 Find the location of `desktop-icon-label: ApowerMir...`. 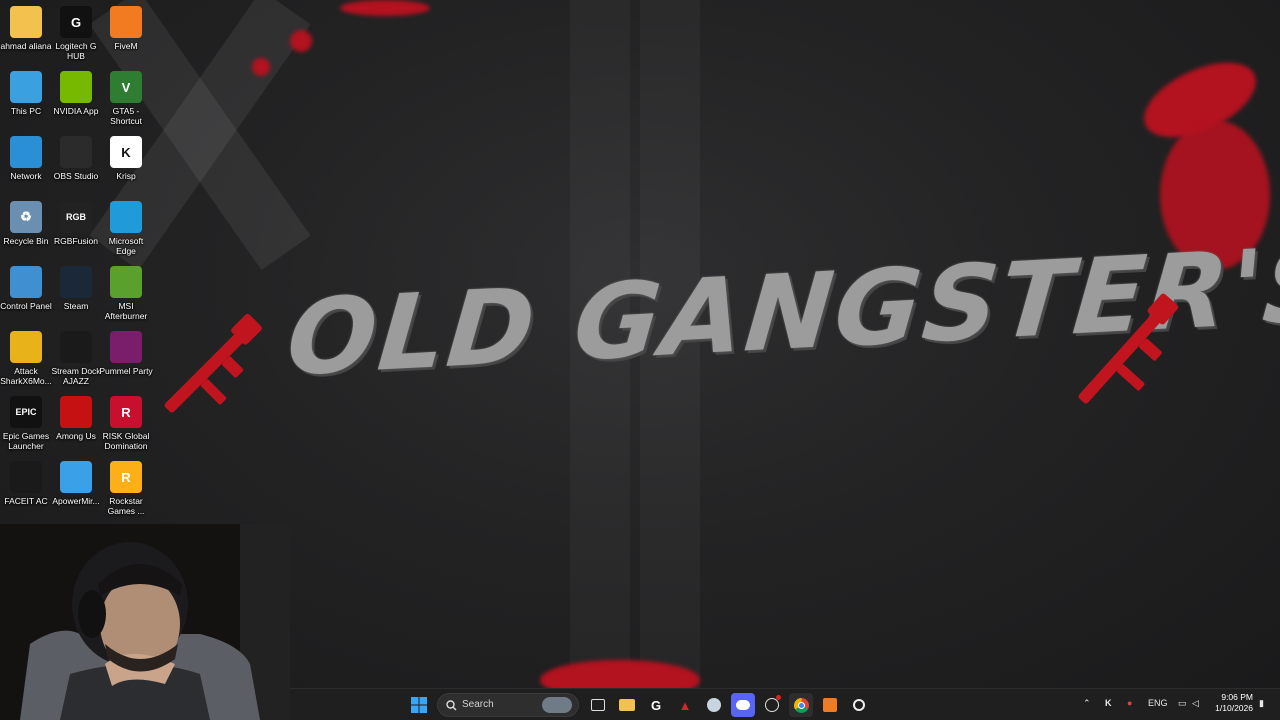

desktop-icon-label: ApowerMir... is located at coordinates (76, 501).